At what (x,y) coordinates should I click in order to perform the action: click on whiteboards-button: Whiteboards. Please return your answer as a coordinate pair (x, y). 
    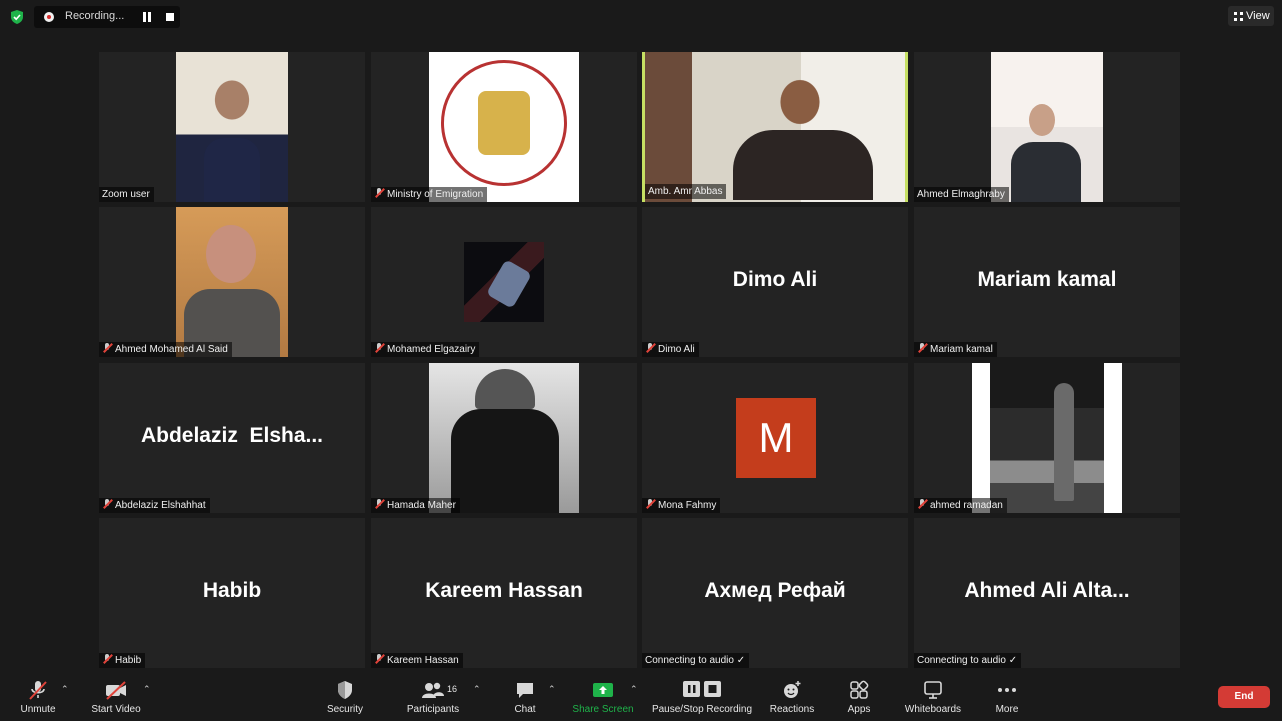
    Looking at the image, I should click on (933, 697).